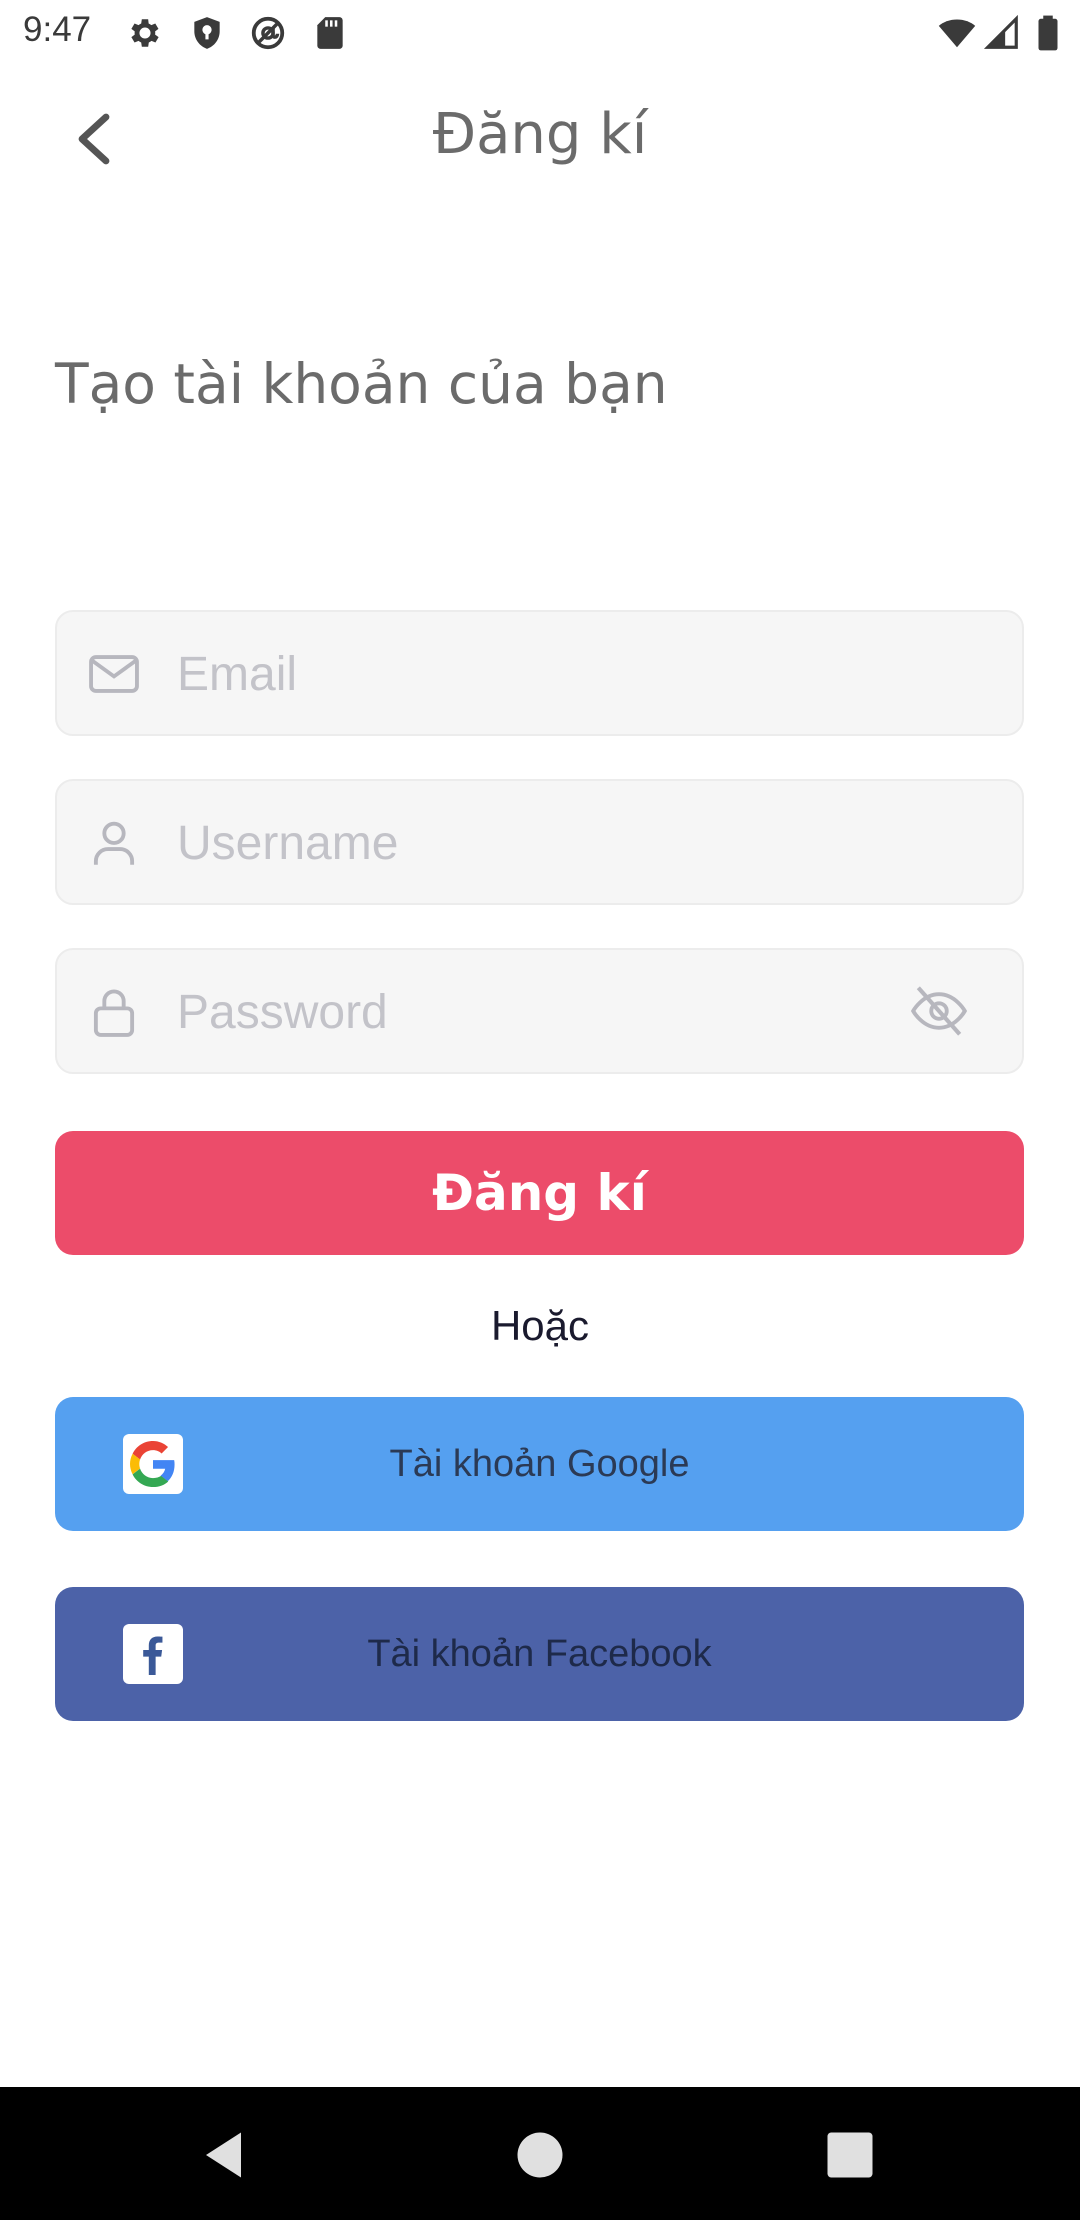  What do you see at coordinates (540, 33) in the screenshot?
I see `status-bar: 9:47` at bounding box center [540, 33].